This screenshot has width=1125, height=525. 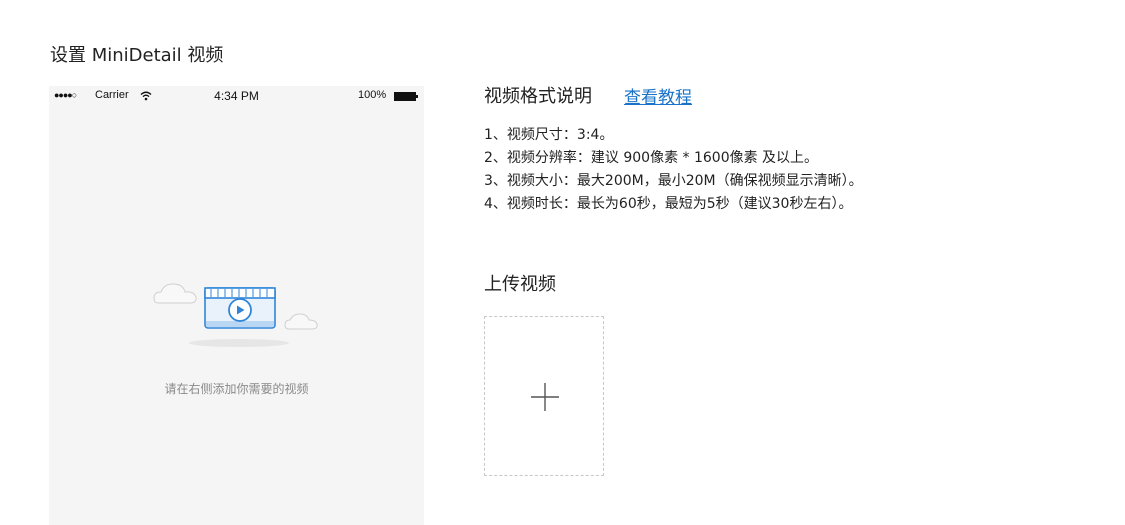 I want to click on spec-item-duration: 4、视频时长：最长为60秒，最短为5秒（建议30秒左右）。, so click(x=668, y=204).